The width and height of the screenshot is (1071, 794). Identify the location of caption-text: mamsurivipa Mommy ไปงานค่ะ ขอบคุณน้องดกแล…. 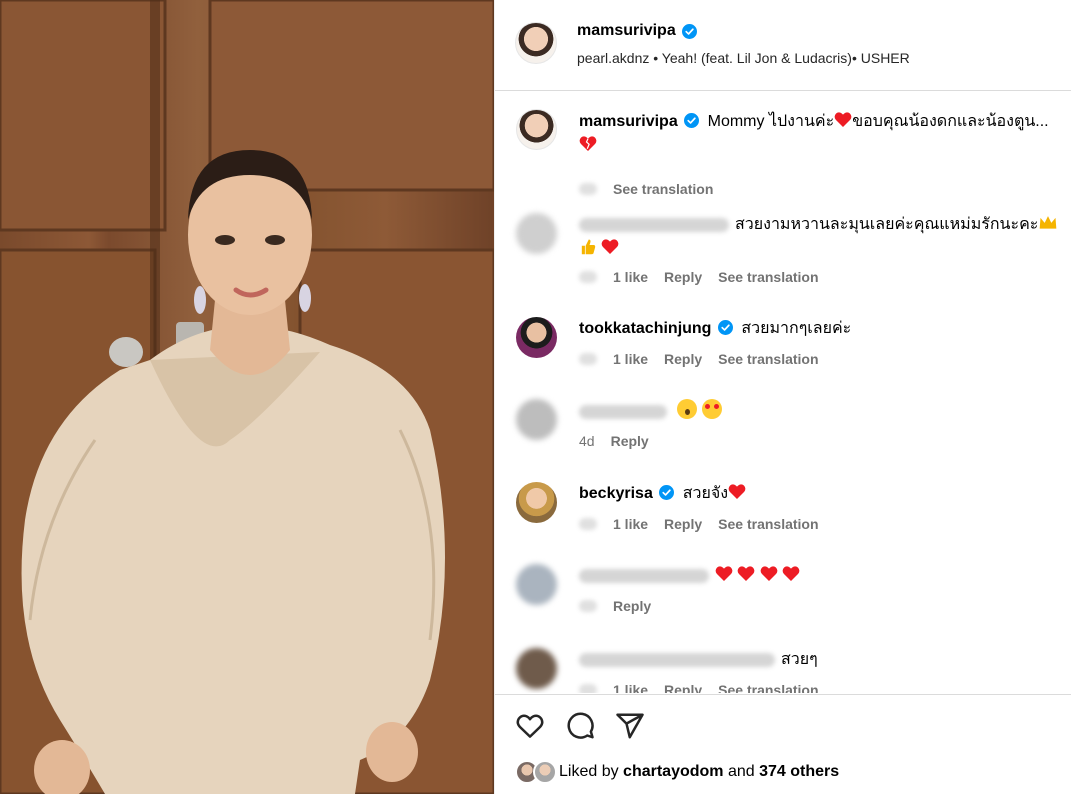
(821, 134).